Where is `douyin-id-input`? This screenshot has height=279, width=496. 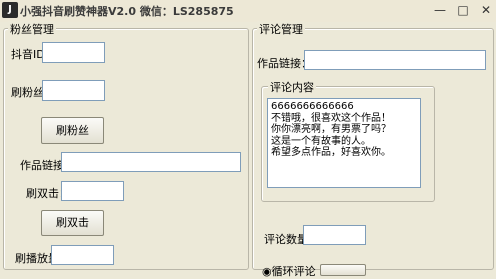
douyin-id-input is located at coordinates (73, 52).